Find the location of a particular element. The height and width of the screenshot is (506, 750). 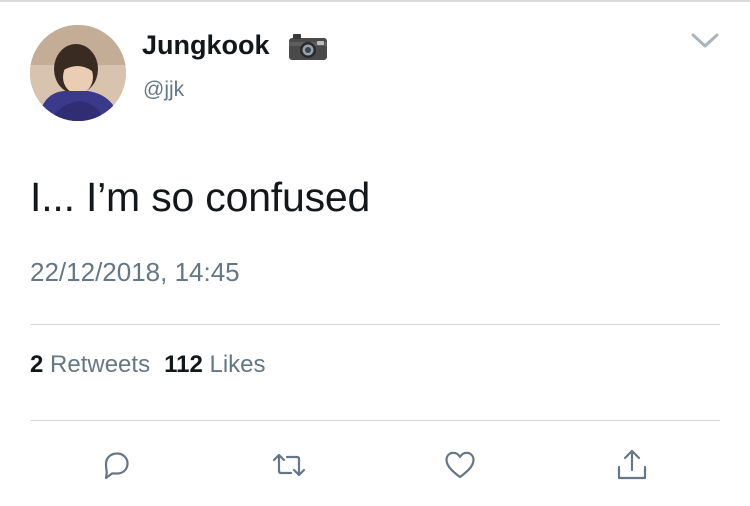

stats-top-divider is located at coordinates (375, 324).